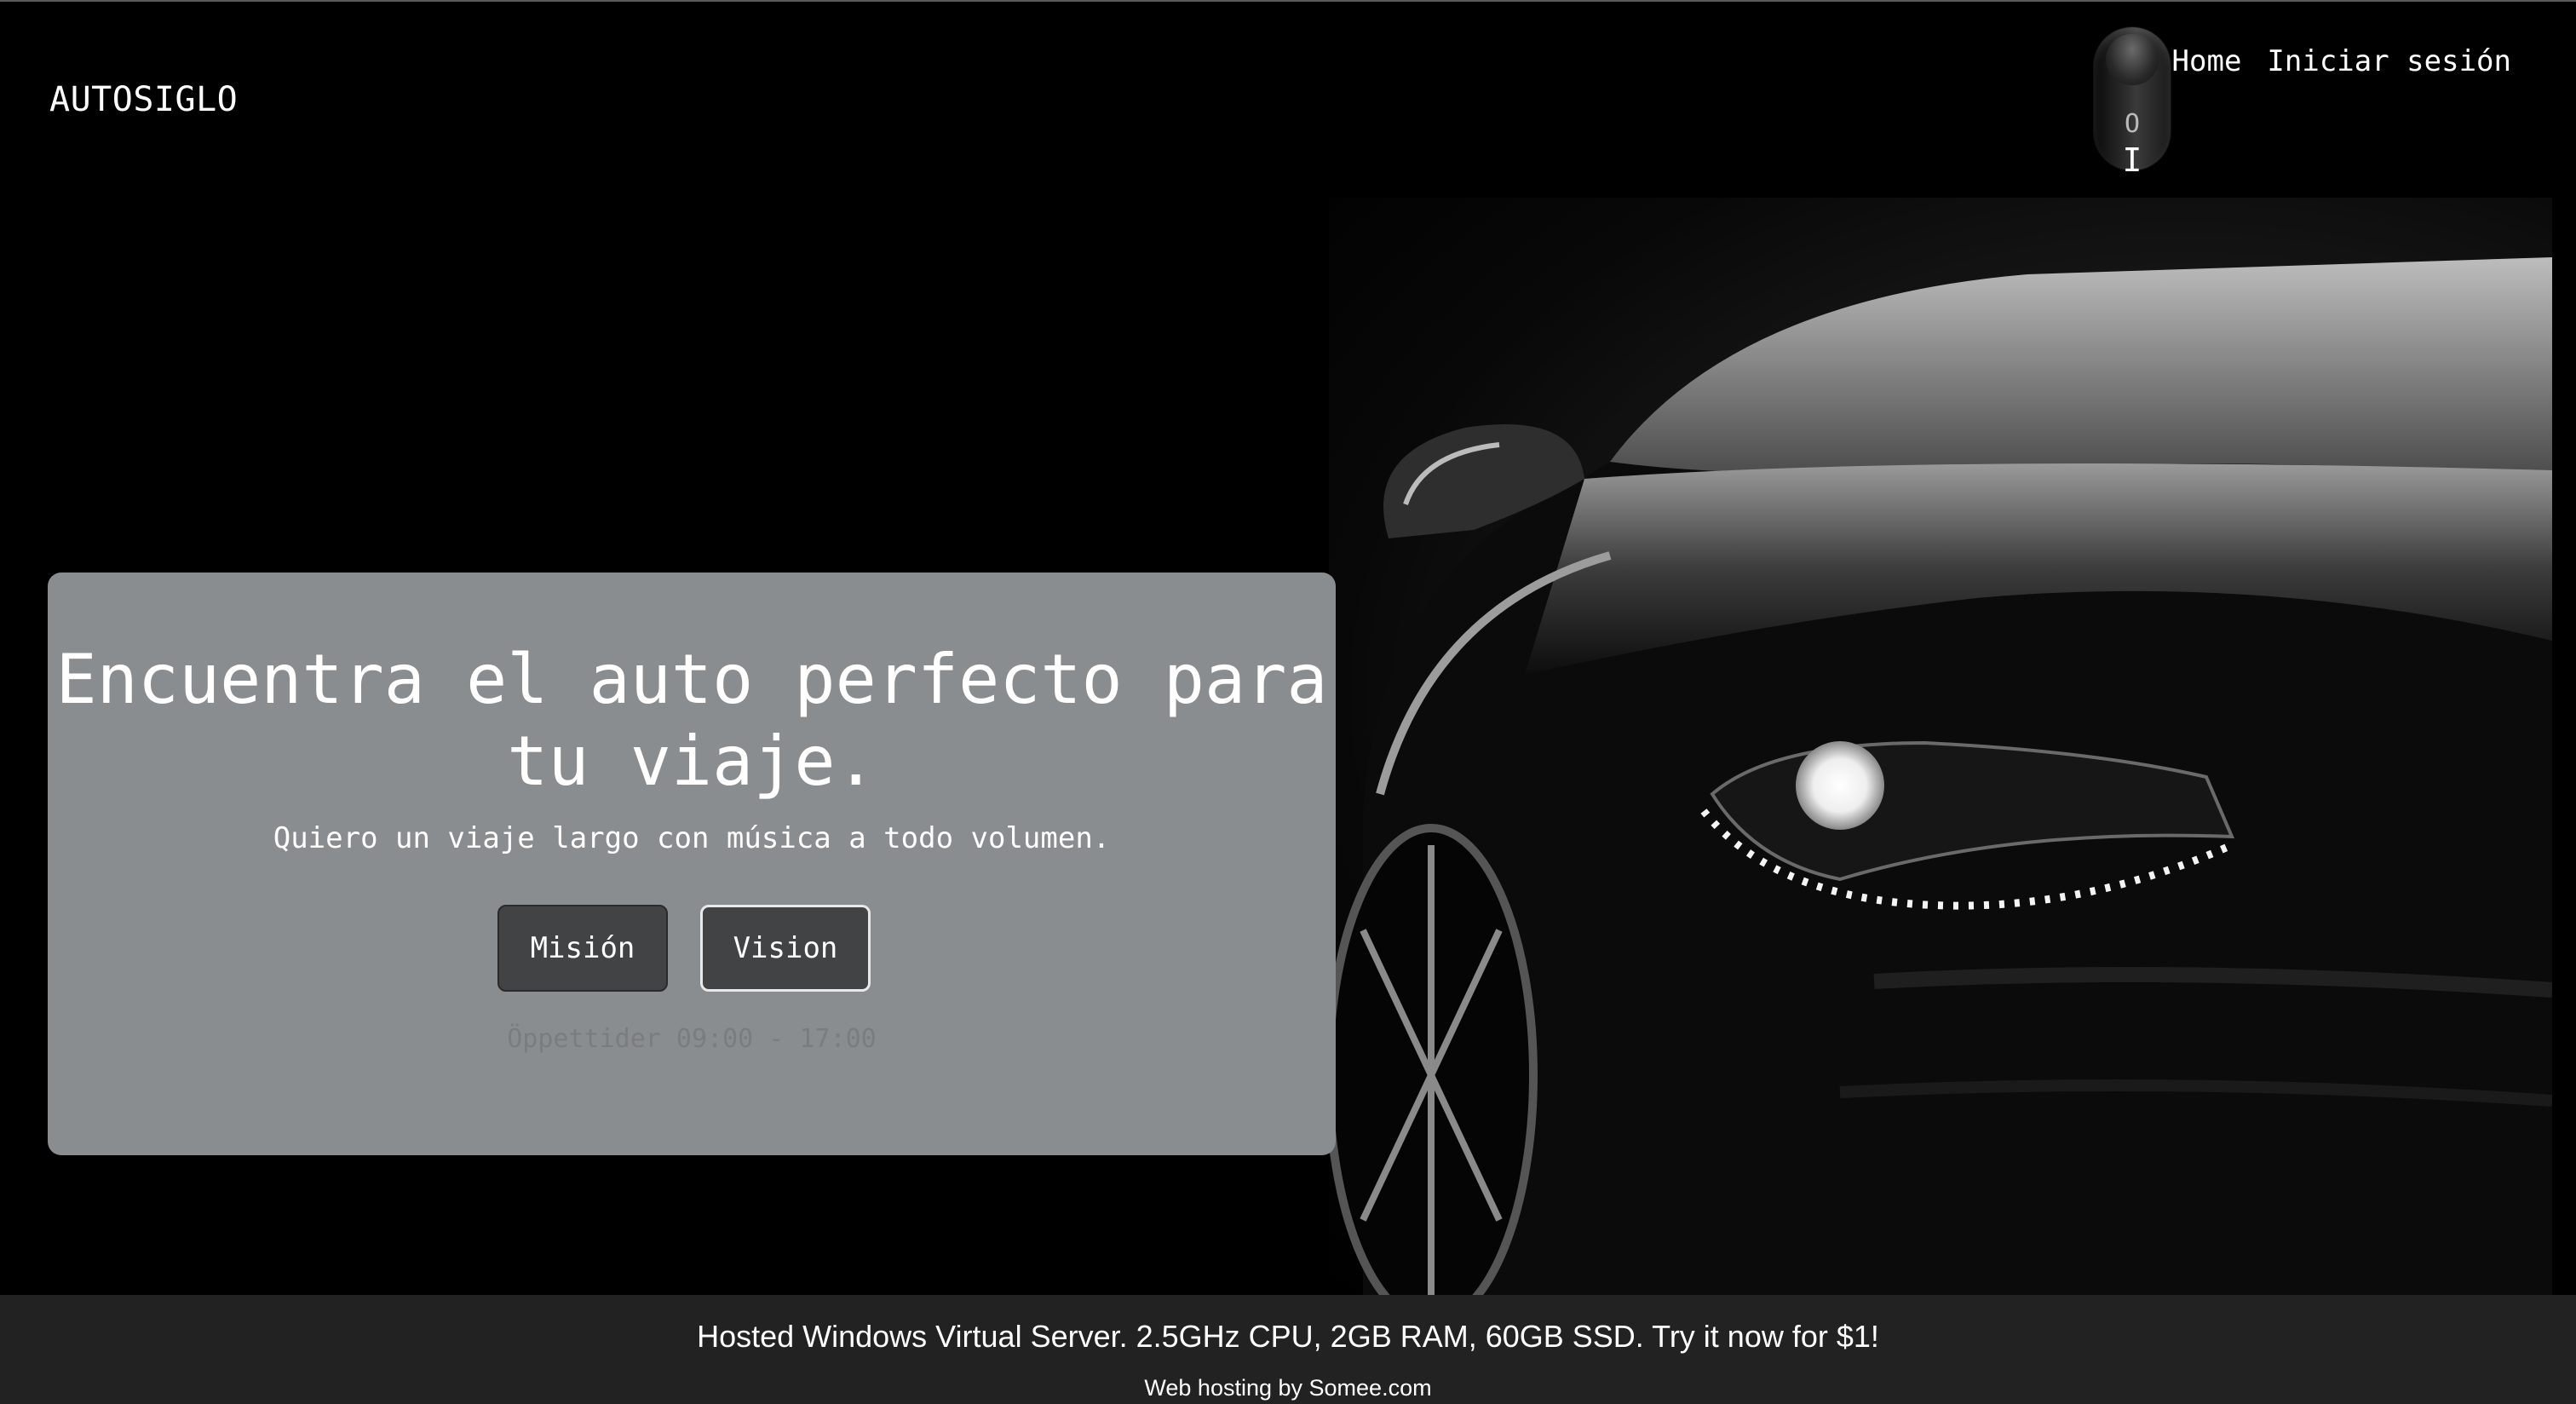  Describe the element at coordinates (1288, 1388) in the screenshot. I see `hosting-credit-link: Web hosting by Somee.com` at that location.